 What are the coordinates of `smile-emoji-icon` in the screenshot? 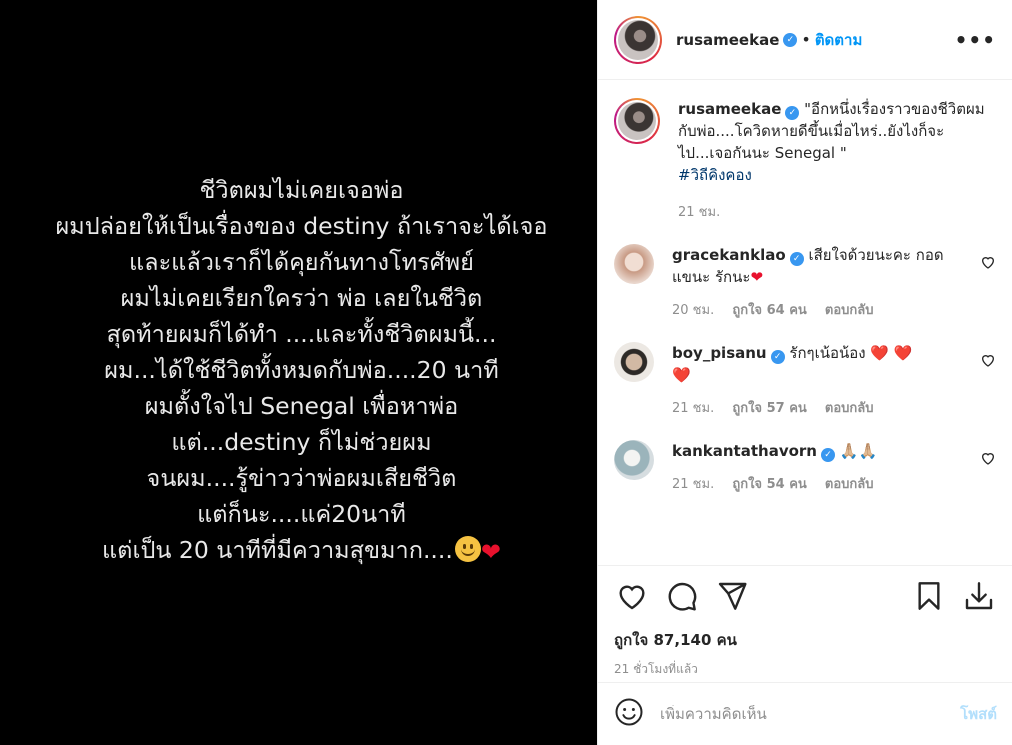 It's located at (467, 548).